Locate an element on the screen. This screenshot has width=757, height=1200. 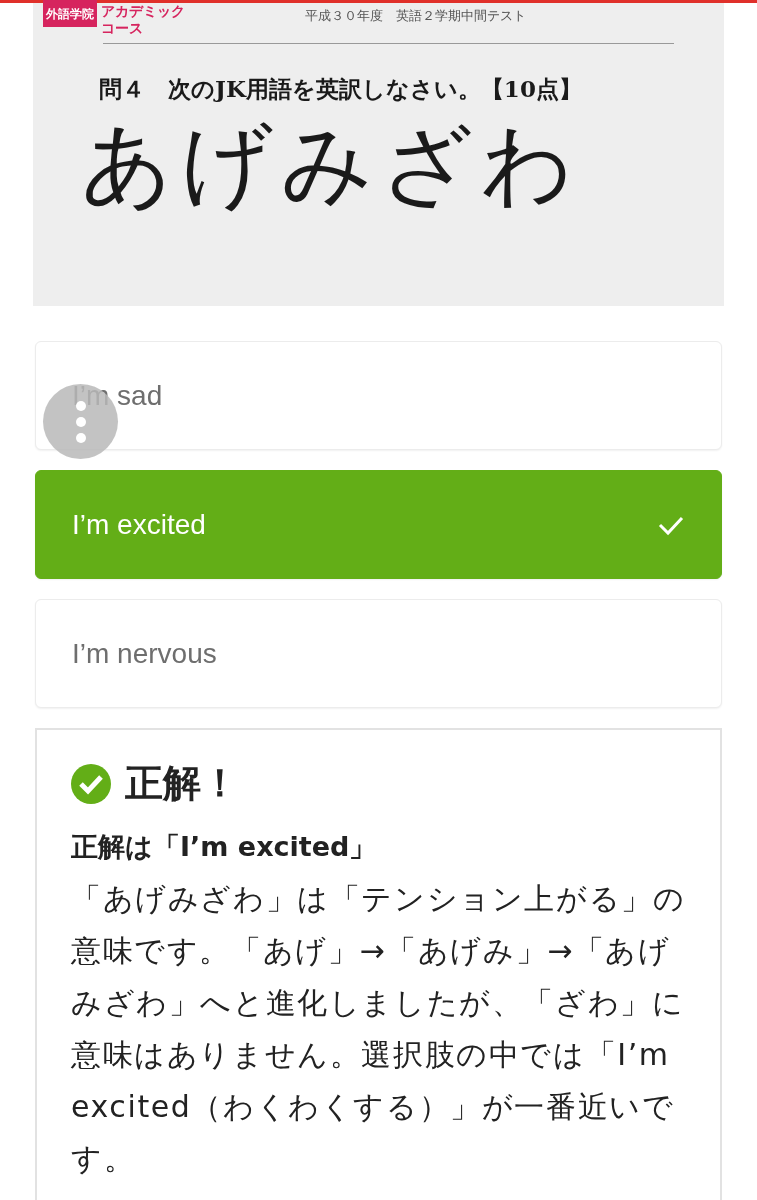
result-title: 正解！ is located at coordinates (182, 783).